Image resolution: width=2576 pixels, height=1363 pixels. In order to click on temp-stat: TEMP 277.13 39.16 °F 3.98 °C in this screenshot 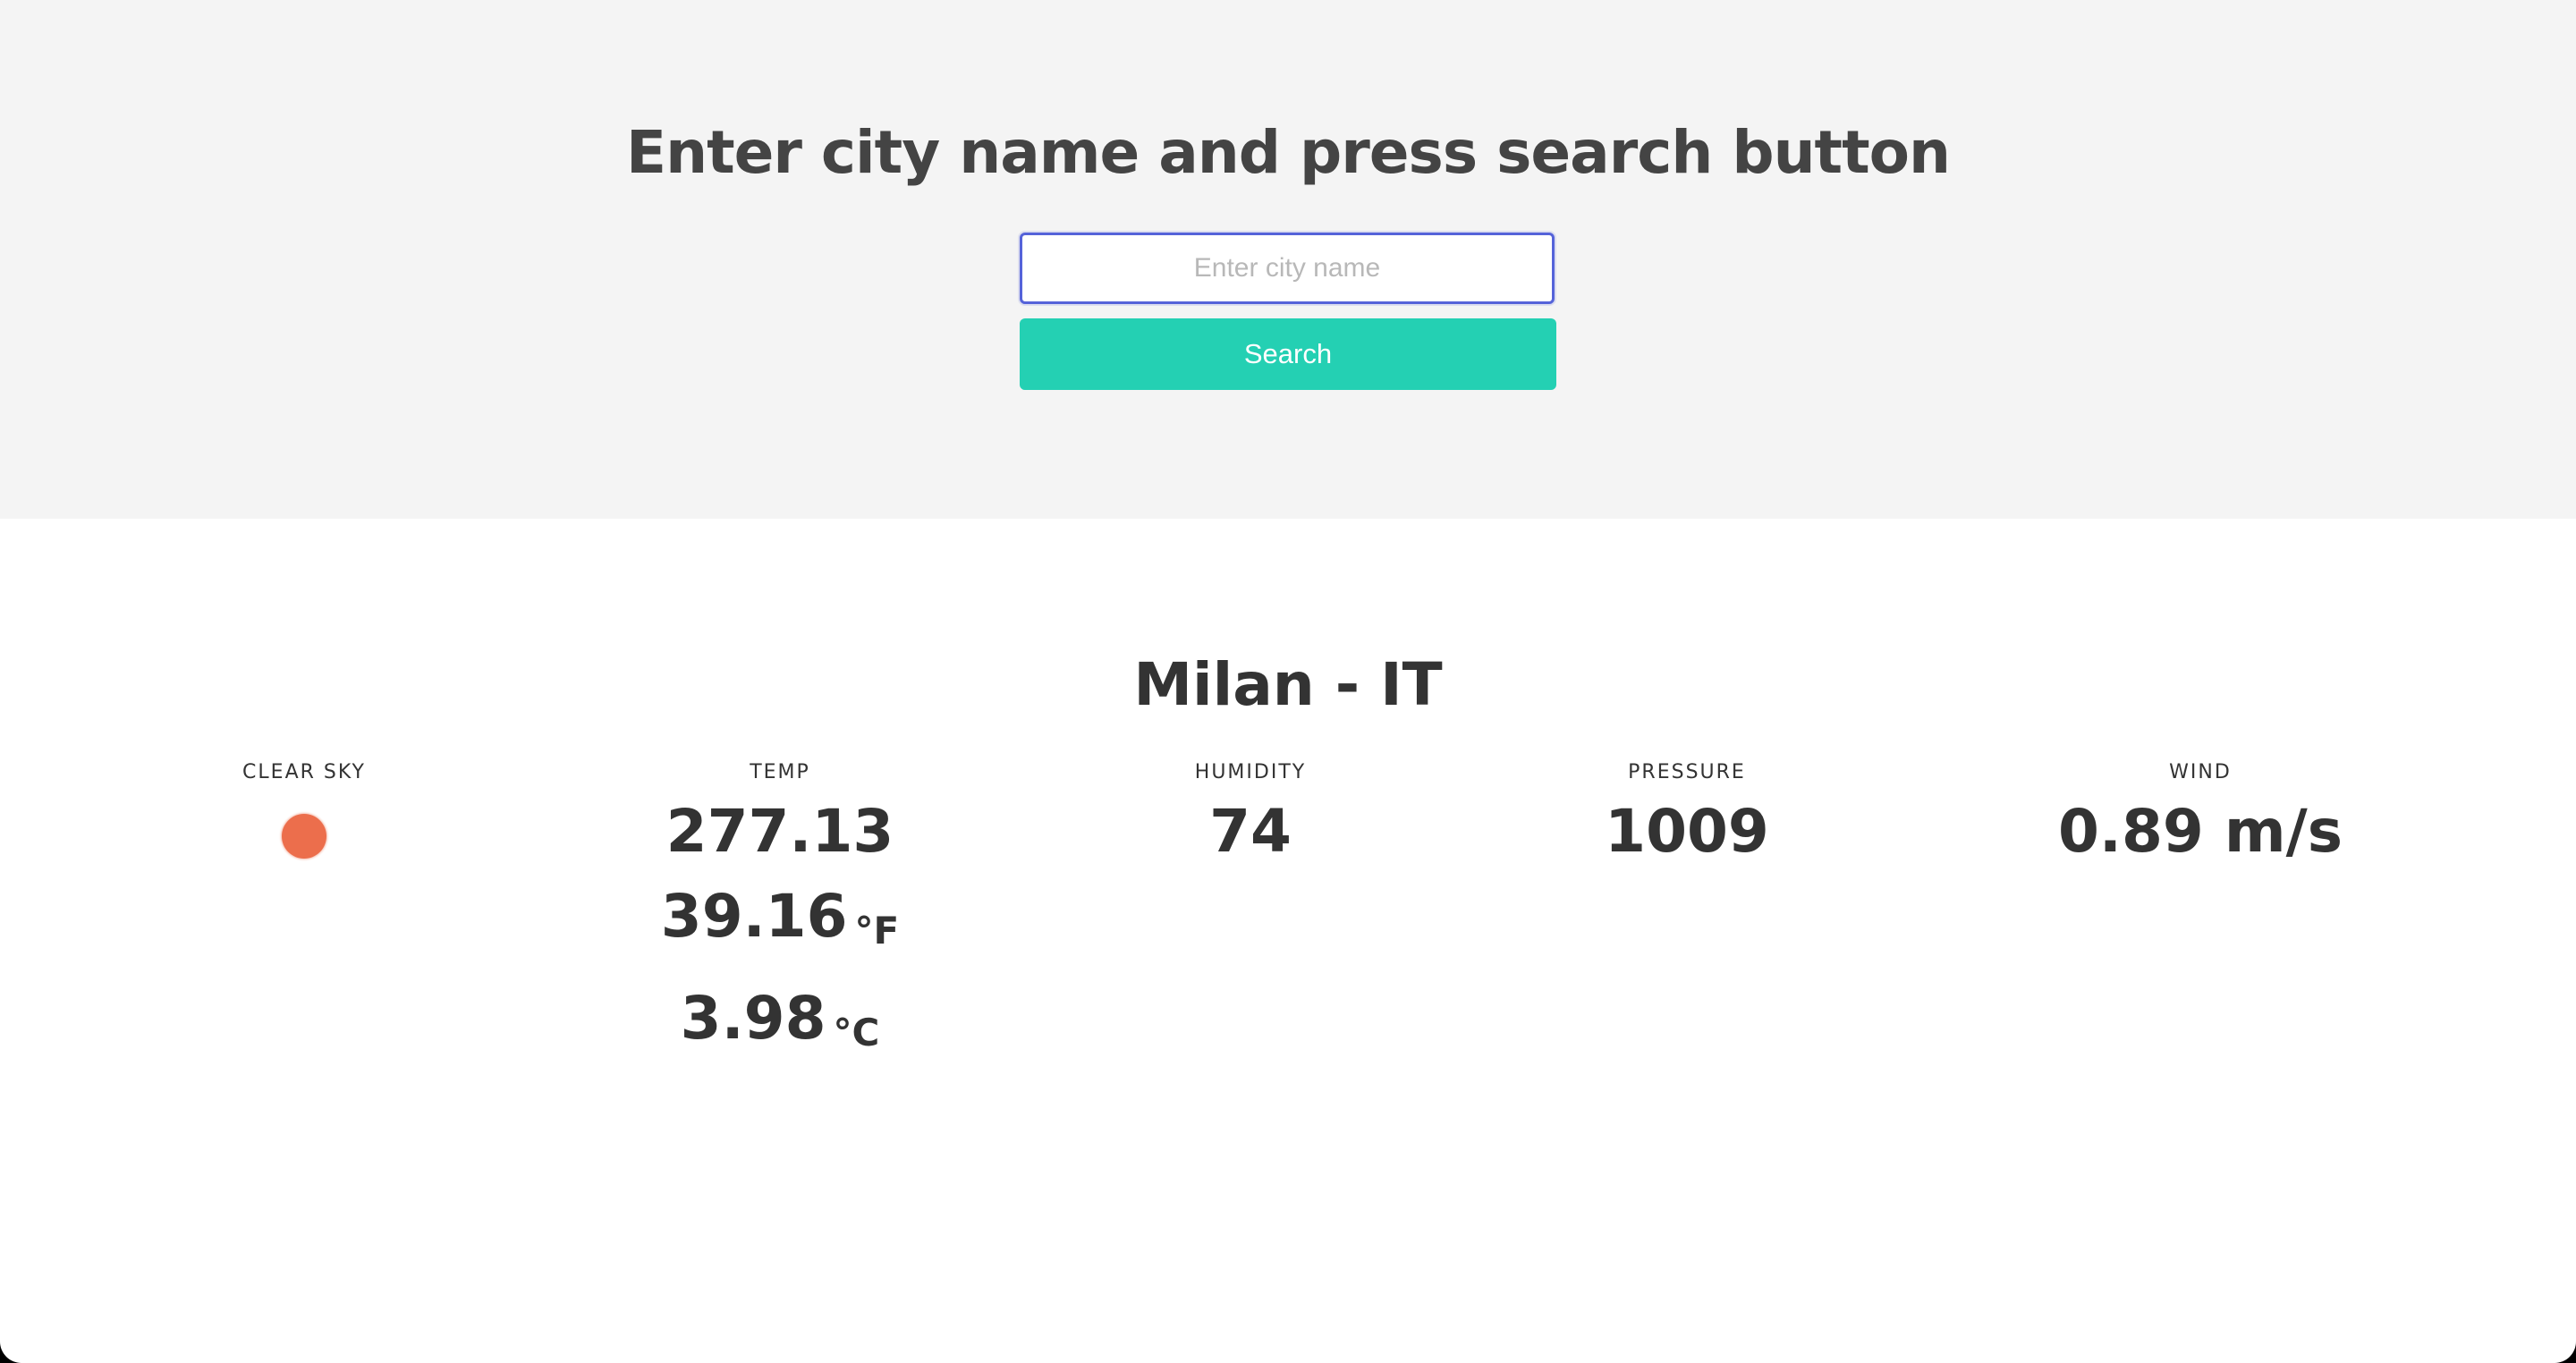, I will do `click(780, 917)`.